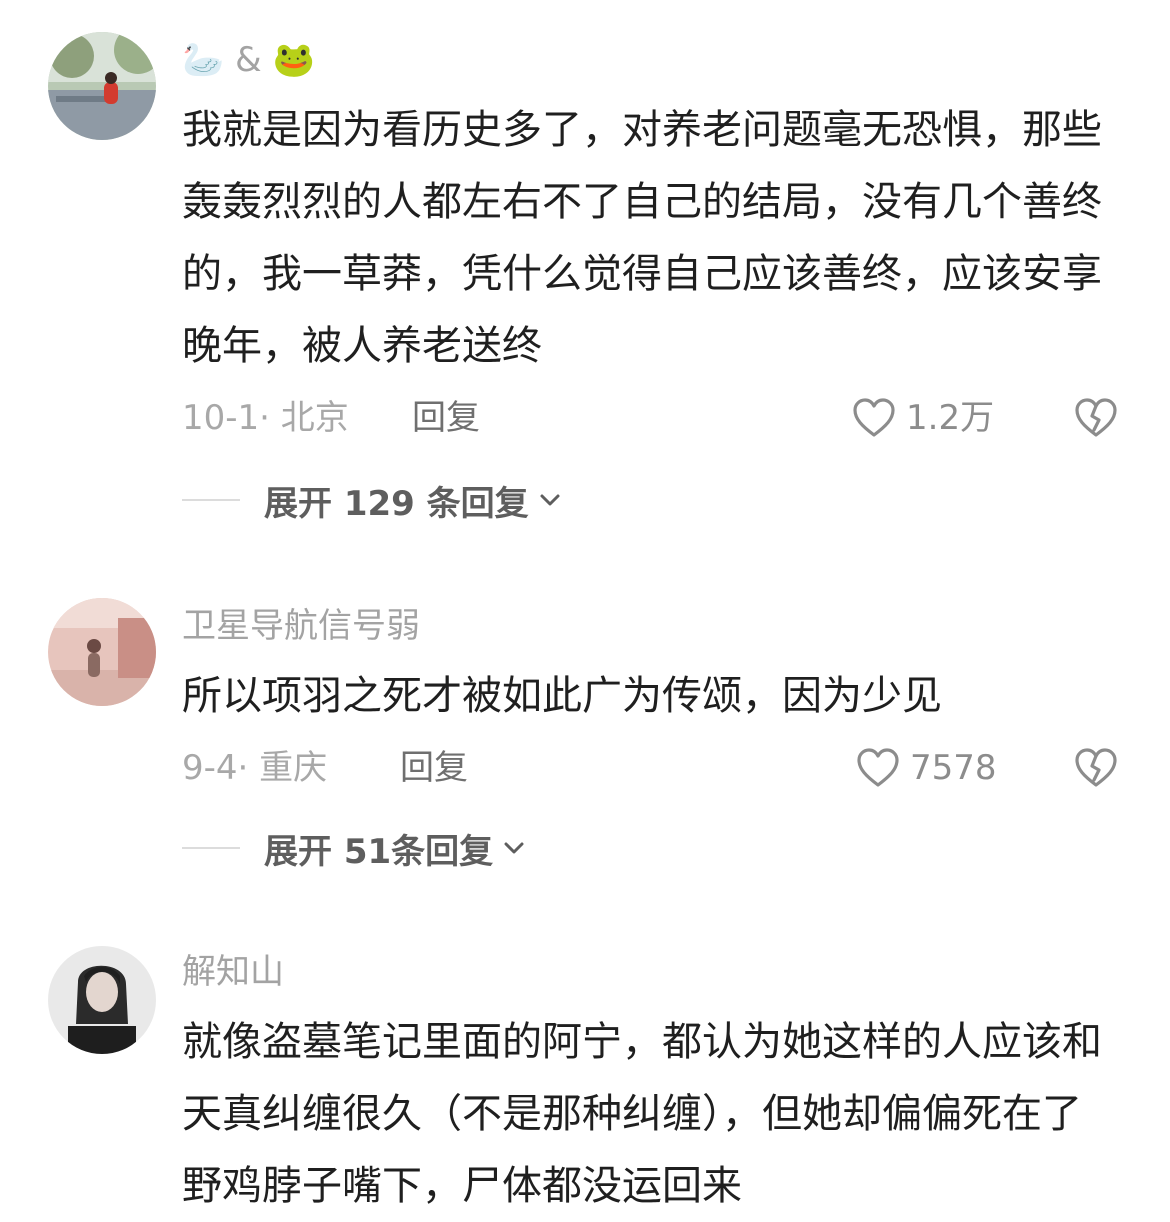  I want to click on username-ampersand: &, so click(248, 60).